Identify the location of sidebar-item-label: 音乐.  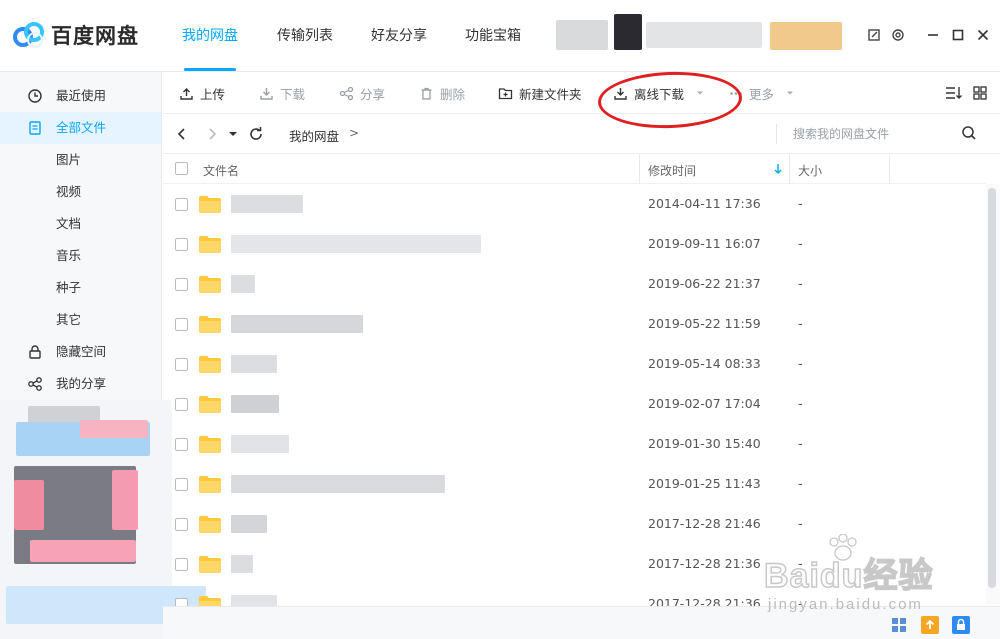
(69, 255).